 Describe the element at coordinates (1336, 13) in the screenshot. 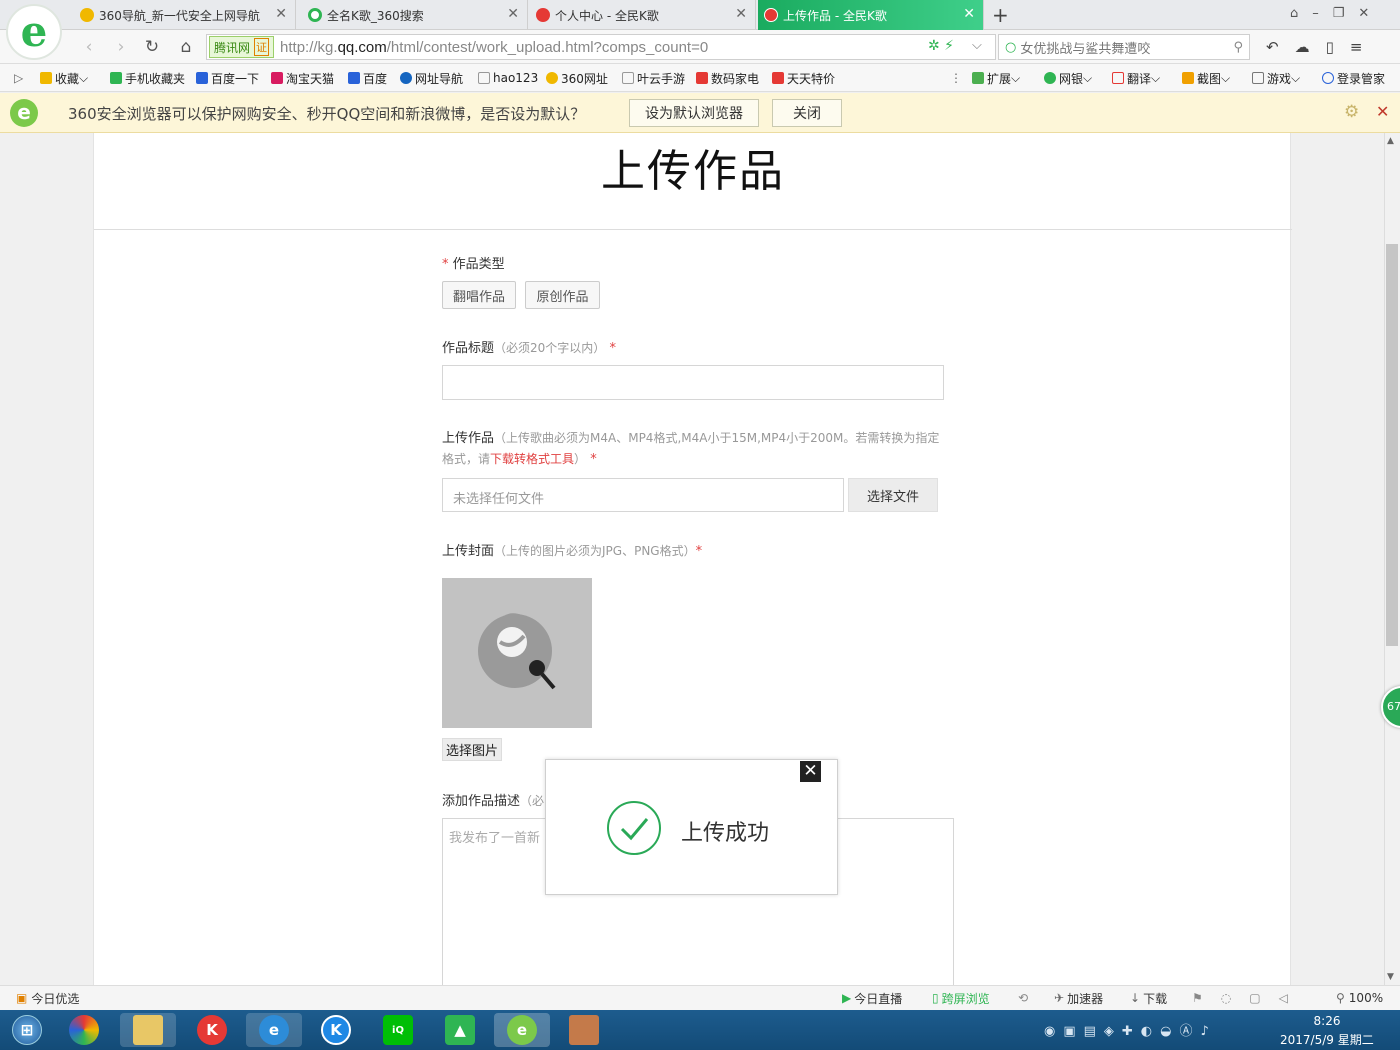

I see `window-controls: ⌂–❐✕` at that location.